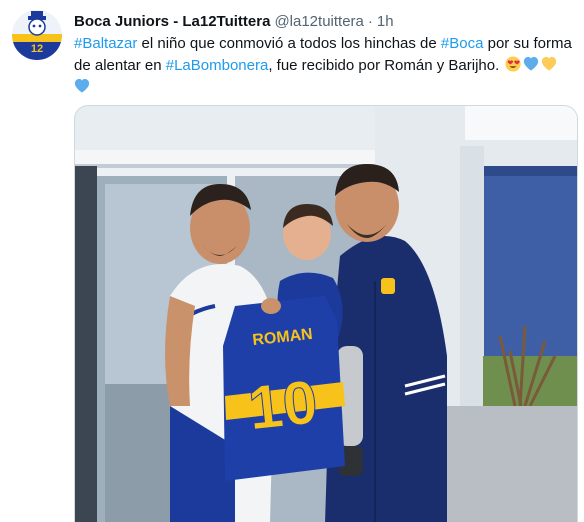  What do you see at coordinates (37, 49) in the screenshot?
I see `svg-text: 12` at bounding box center [37, 49].